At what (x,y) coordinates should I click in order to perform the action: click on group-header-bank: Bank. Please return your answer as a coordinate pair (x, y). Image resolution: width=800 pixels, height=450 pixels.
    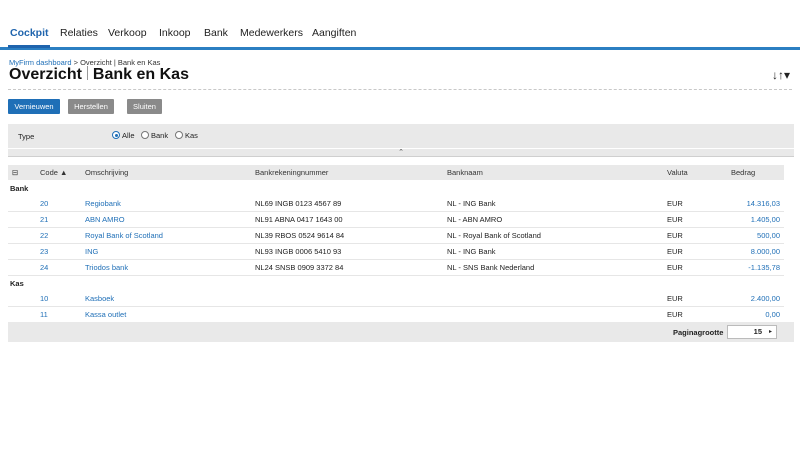
    Looking at the image, I should click on (396, 188).